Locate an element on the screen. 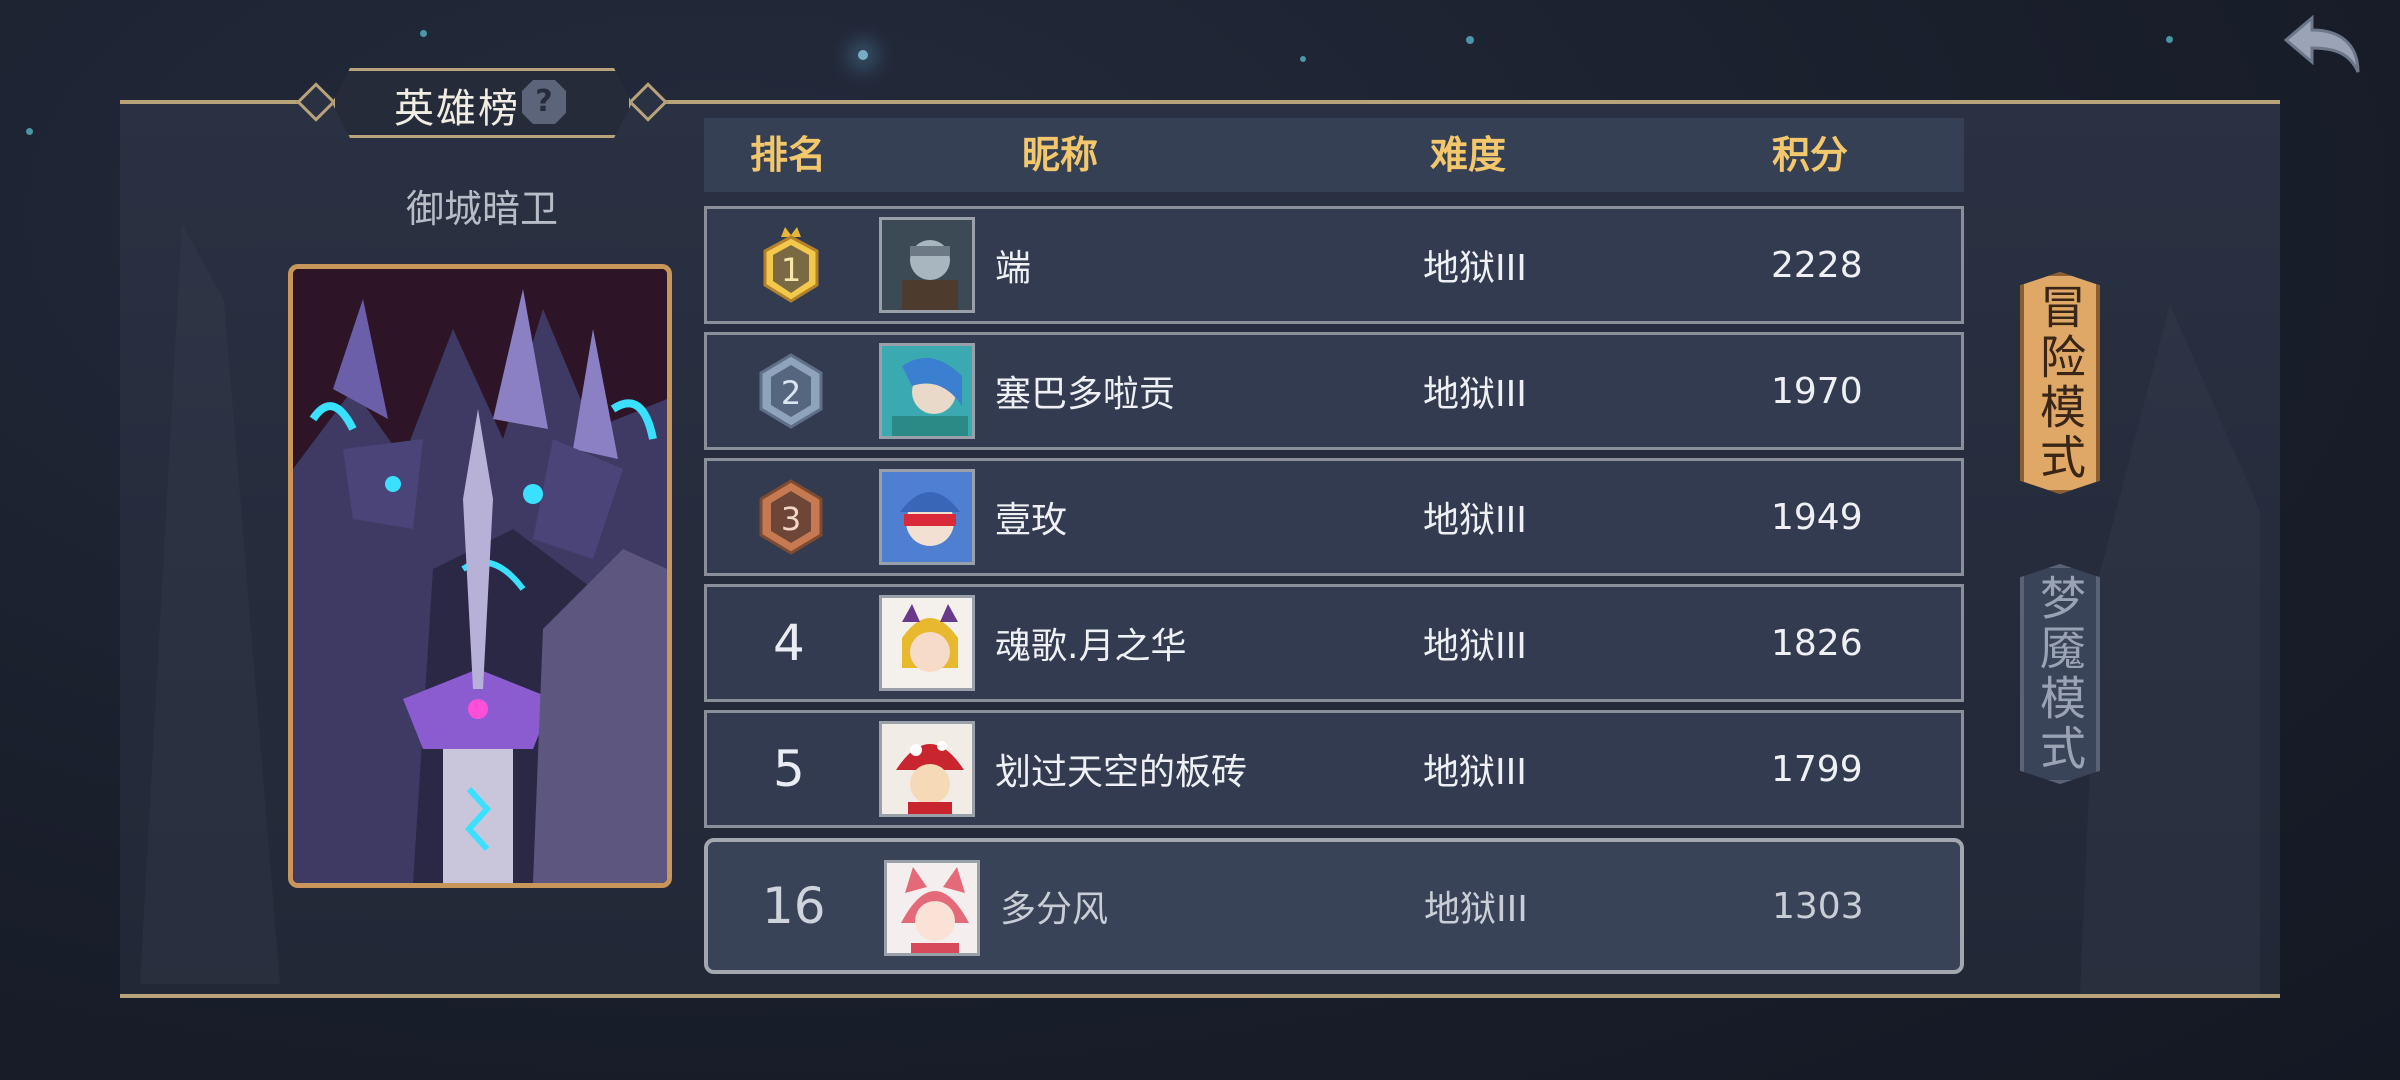  table-row: 3 壹玫 地狱III 1949 is located at coordinates (1334, 517).